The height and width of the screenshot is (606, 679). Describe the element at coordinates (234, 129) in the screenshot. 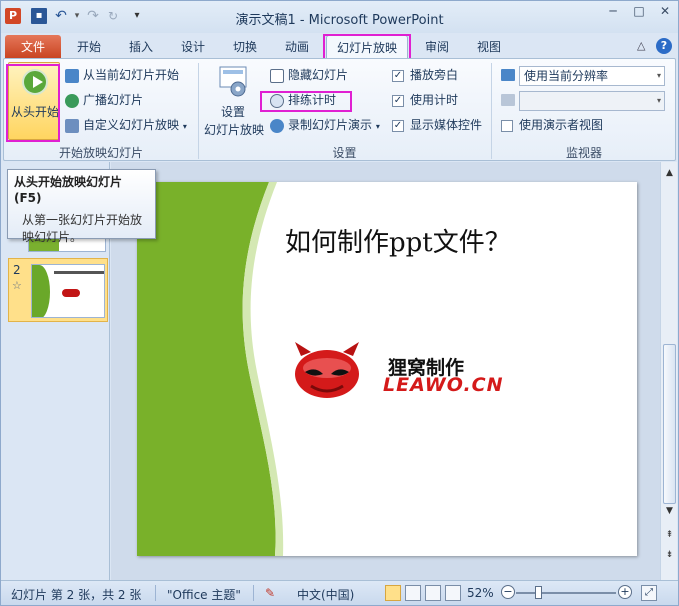

I see `setup-slideshow-label-2: 幻灯片放映` at that location.